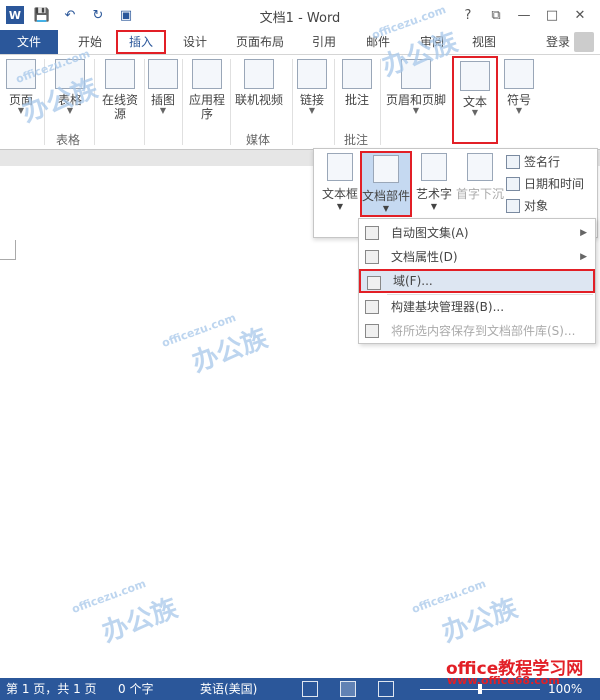  I want to click on window-controls: ? ⧉ — □ ✕, so click(524, 15).